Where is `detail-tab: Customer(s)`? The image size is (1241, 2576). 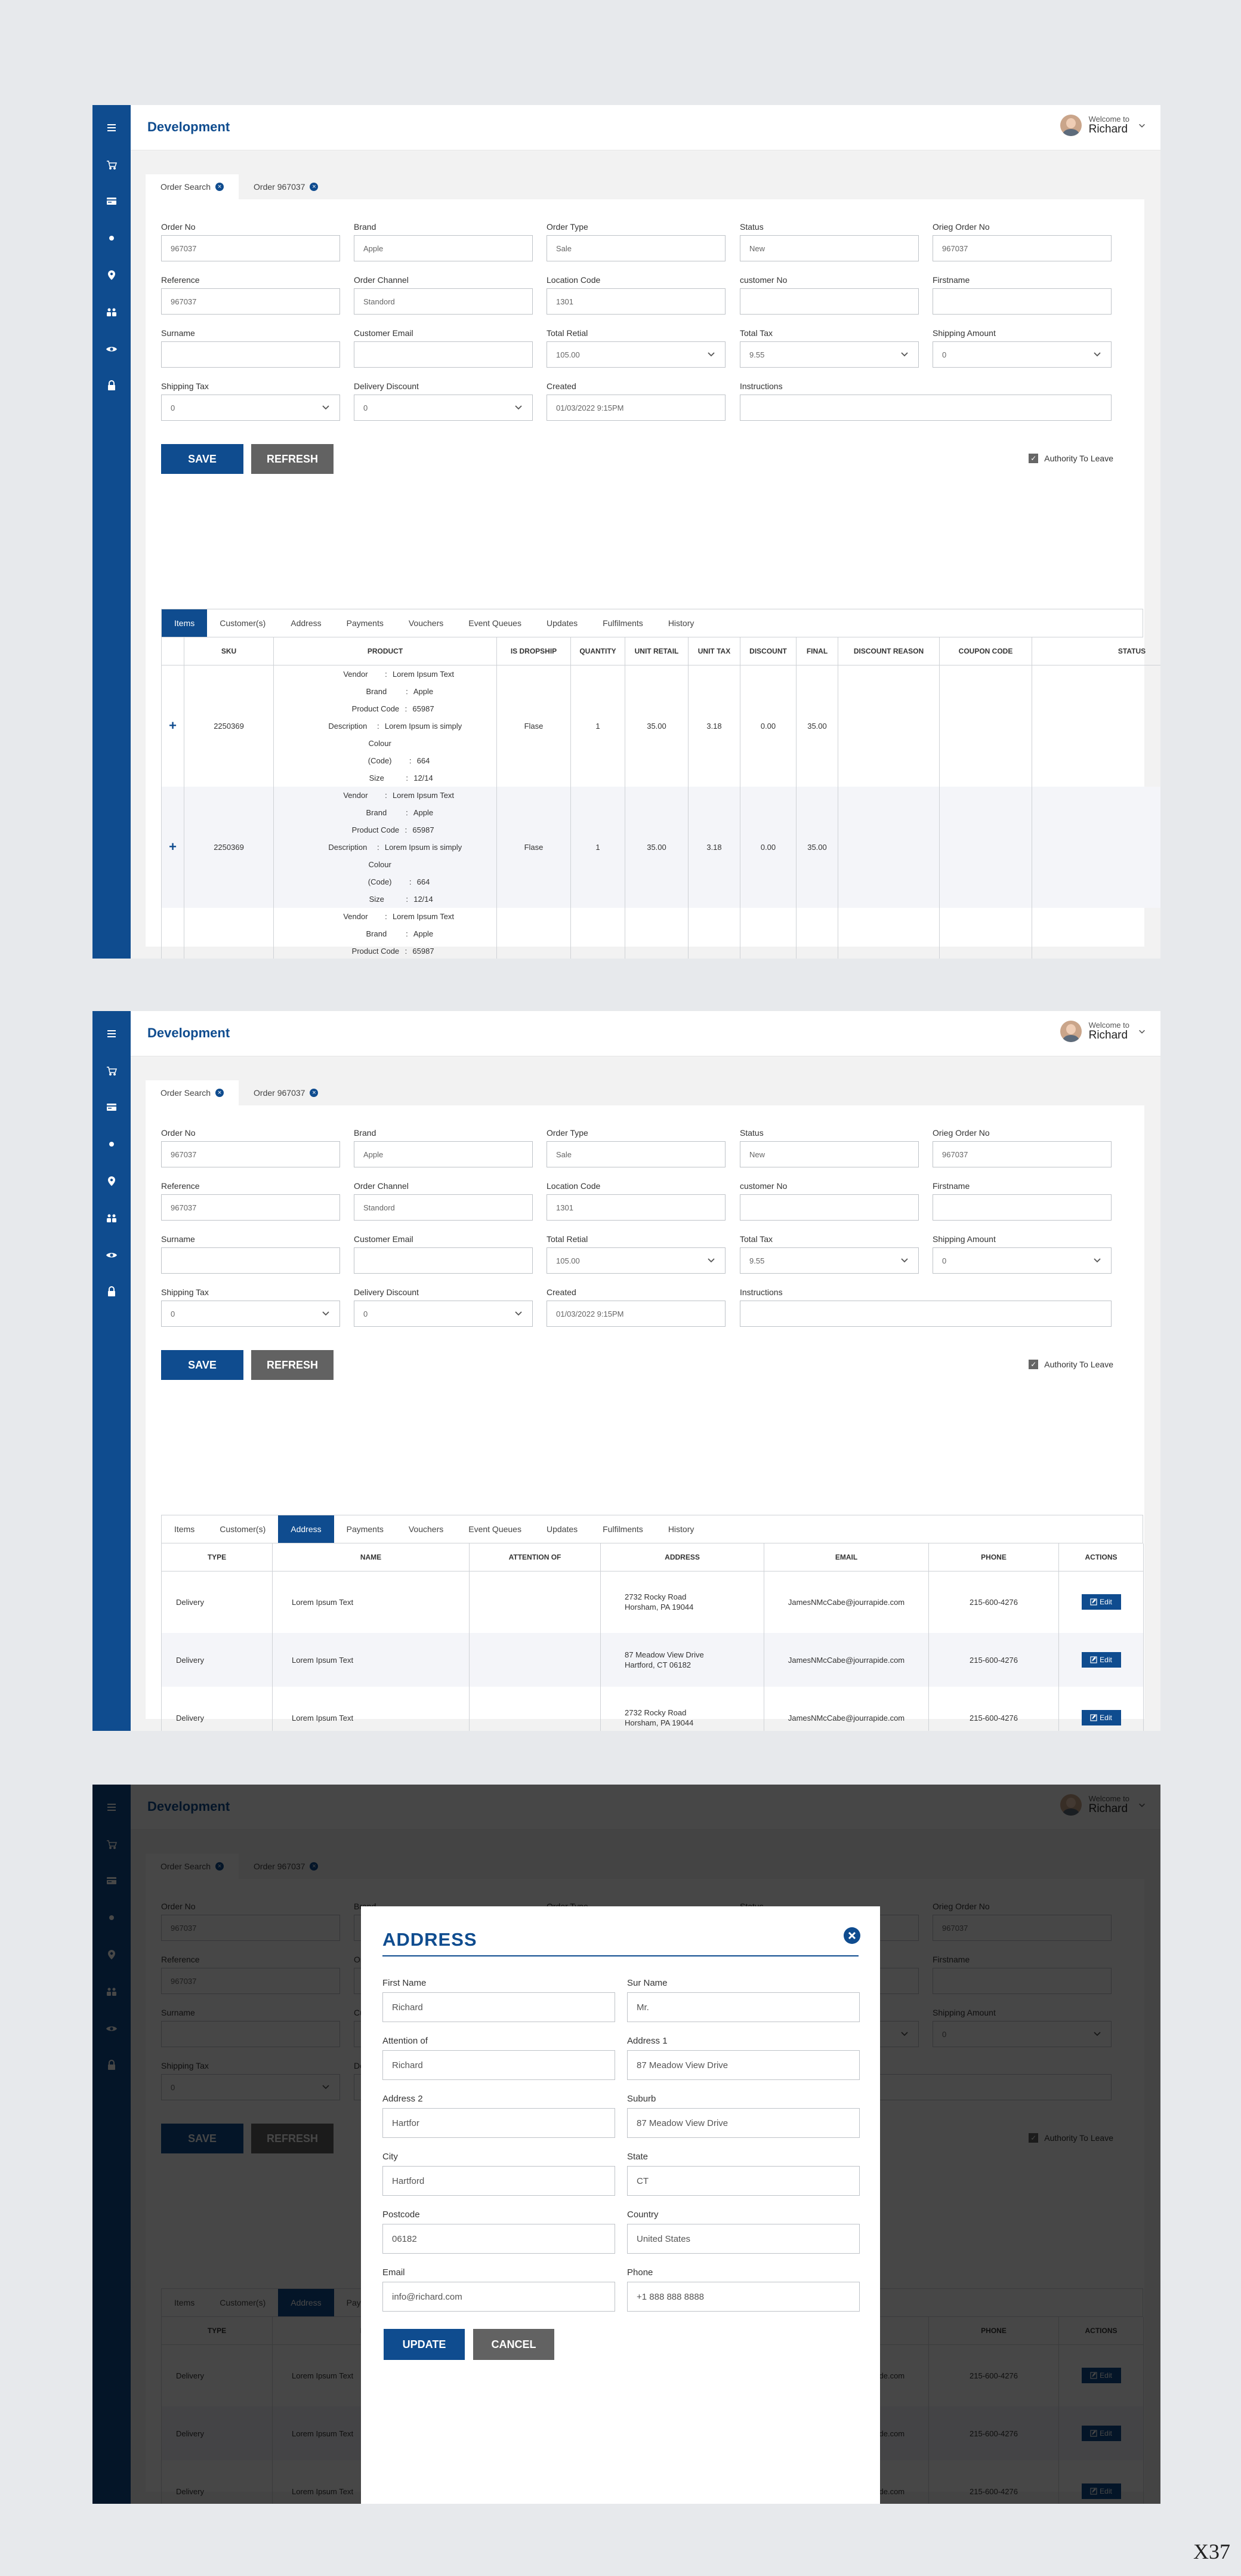
detail-tab: Customer(s) is located at coordinates (242, 1529).